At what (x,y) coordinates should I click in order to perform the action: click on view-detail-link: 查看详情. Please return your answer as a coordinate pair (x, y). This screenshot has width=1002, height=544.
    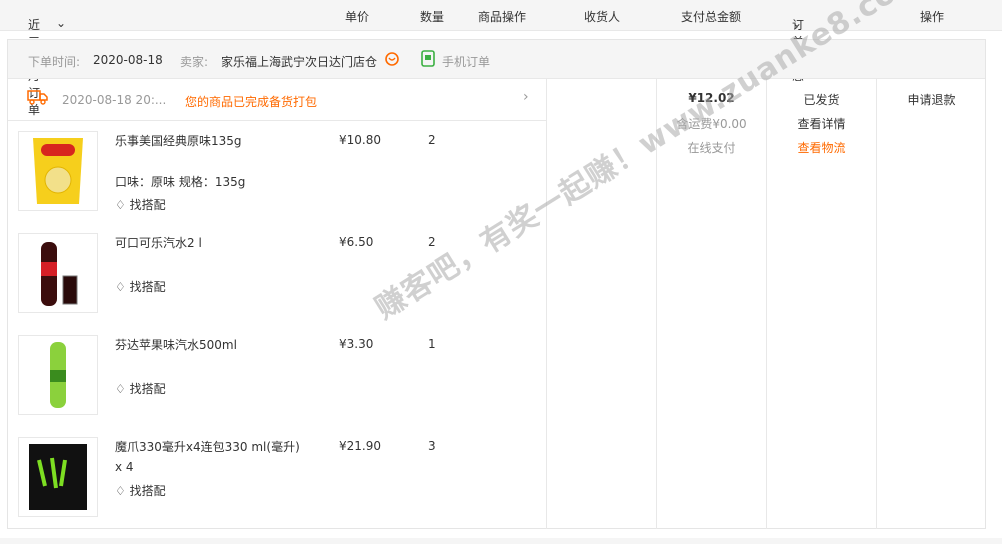
    Looking at the image, I should click on (821, 123).